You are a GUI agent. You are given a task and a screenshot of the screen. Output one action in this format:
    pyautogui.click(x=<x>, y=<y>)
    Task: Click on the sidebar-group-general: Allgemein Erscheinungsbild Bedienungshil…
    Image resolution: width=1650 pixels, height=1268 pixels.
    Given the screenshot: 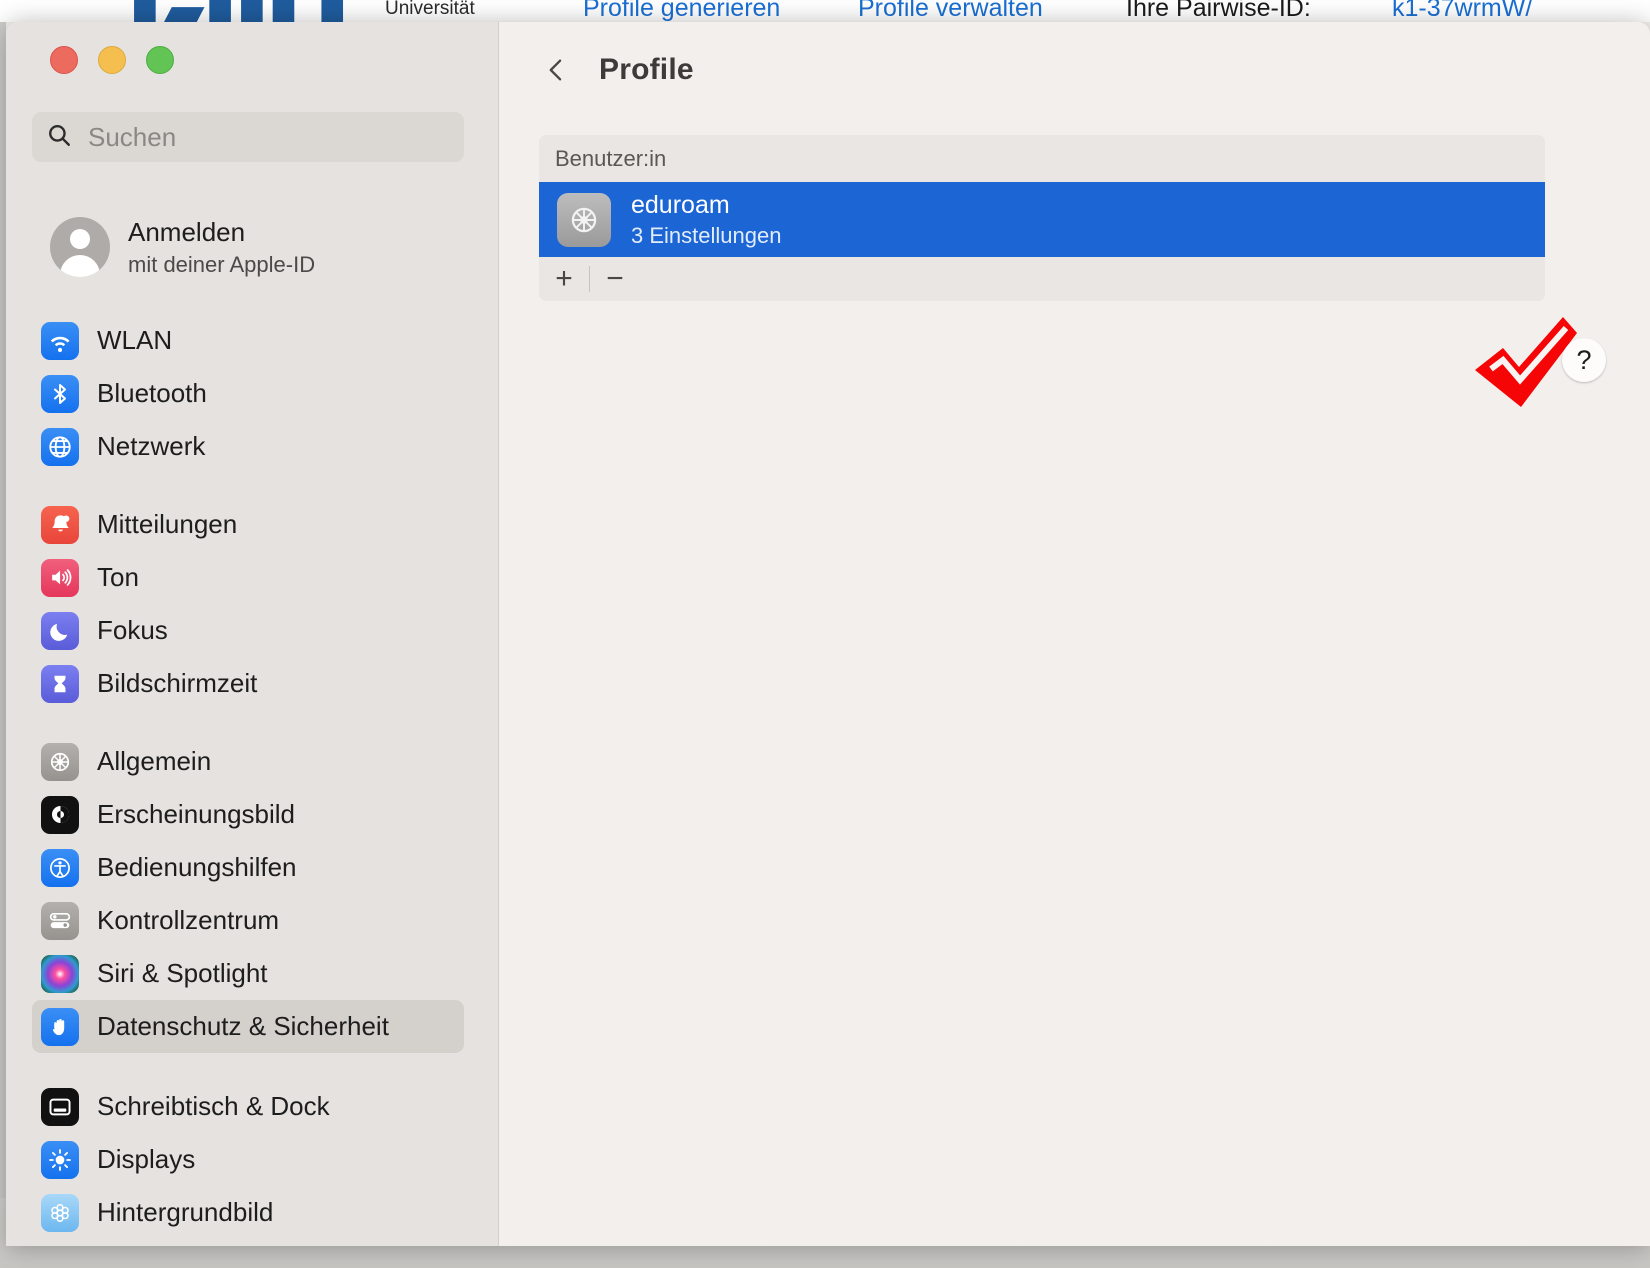 What is the action you would take?
    pyautogui.click(x=248, y=894)
    